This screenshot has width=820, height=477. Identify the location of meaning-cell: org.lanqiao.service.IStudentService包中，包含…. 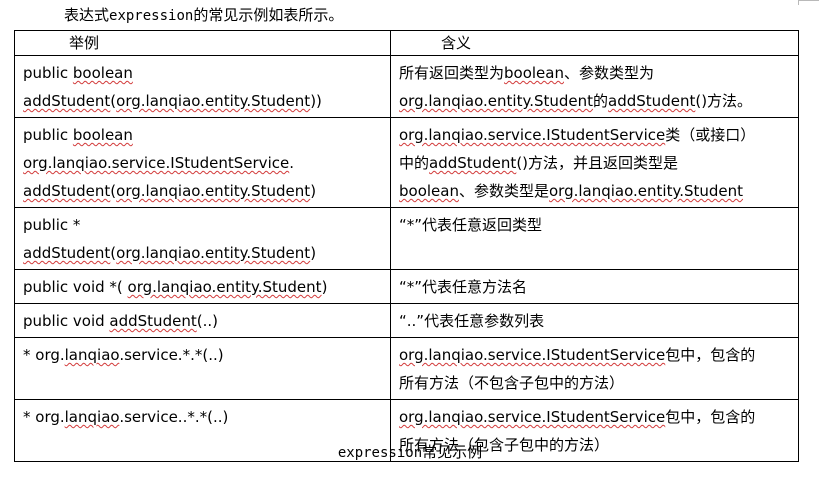
(594, 368).